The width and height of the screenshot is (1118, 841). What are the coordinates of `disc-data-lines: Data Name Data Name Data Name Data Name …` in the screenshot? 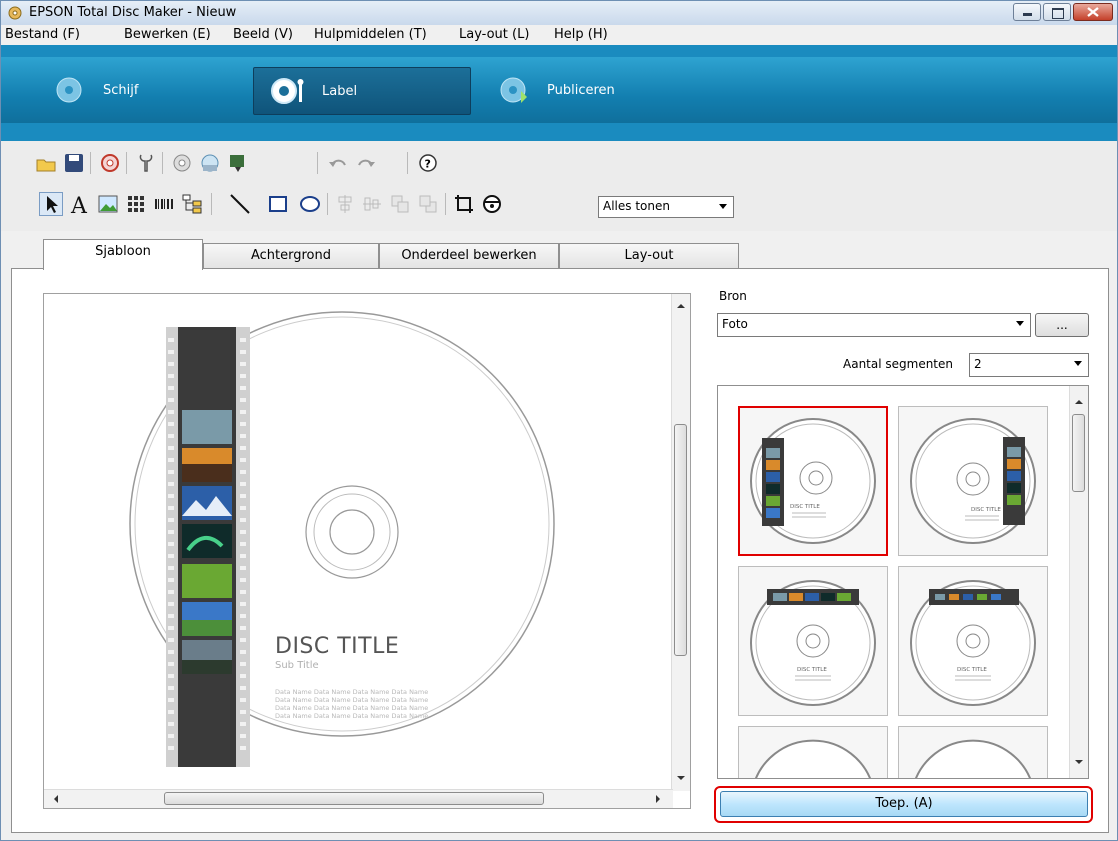 It's located at (352, 704).